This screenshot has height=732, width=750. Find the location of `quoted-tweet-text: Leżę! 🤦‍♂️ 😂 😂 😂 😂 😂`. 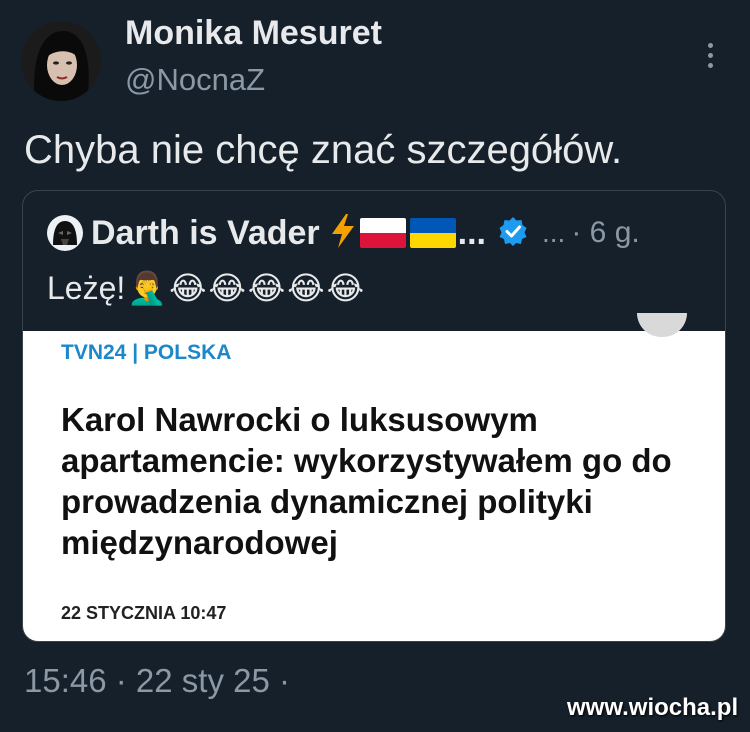

quoted-tweet-text: Leżę! 🤦‍♂️ 😂 😂 😂 😂 😂 is located at coordinates (205, 288).